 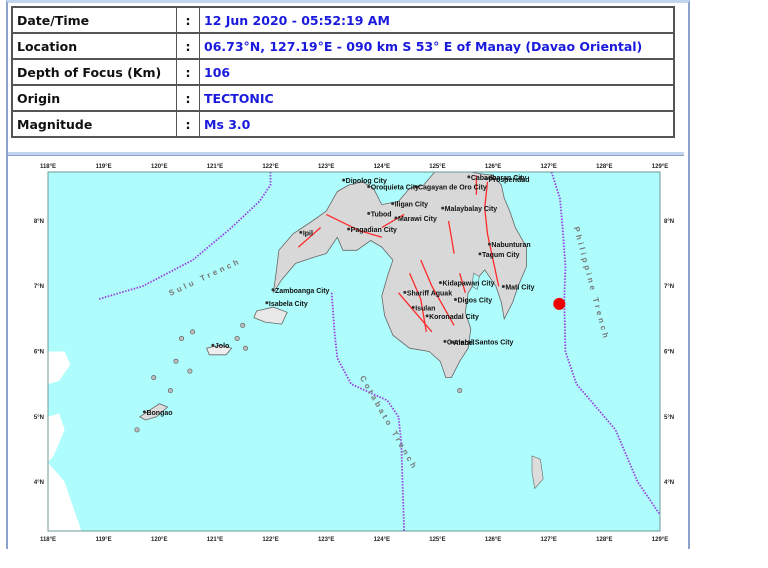 What do you see at coordinates (270, 540) in the screenshot?
I see `lon-tick-bottom: 122°E` at bounding box center [270, 540].